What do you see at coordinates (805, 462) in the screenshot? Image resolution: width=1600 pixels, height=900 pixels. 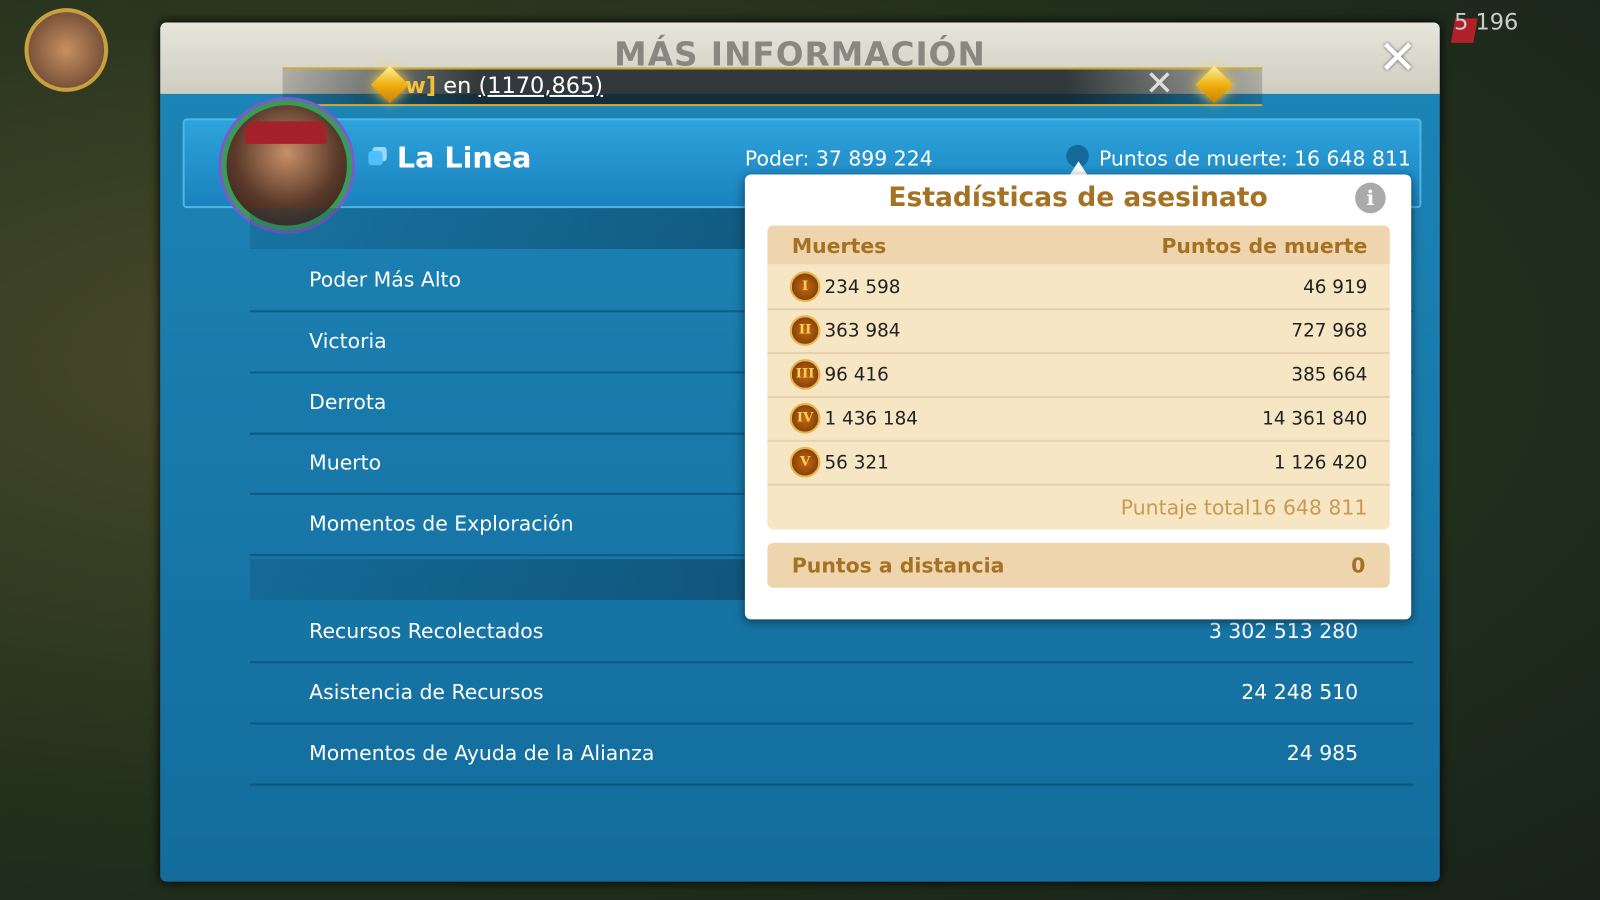 I see `tier-icon: V` at bounding box center [805, 462].